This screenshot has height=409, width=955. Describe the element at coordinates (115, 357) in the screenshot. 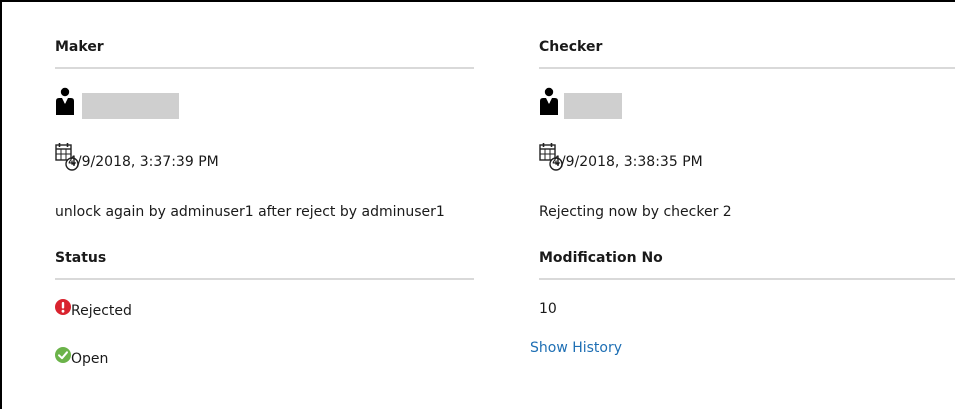

I see `status-item-open: Open` at that location.